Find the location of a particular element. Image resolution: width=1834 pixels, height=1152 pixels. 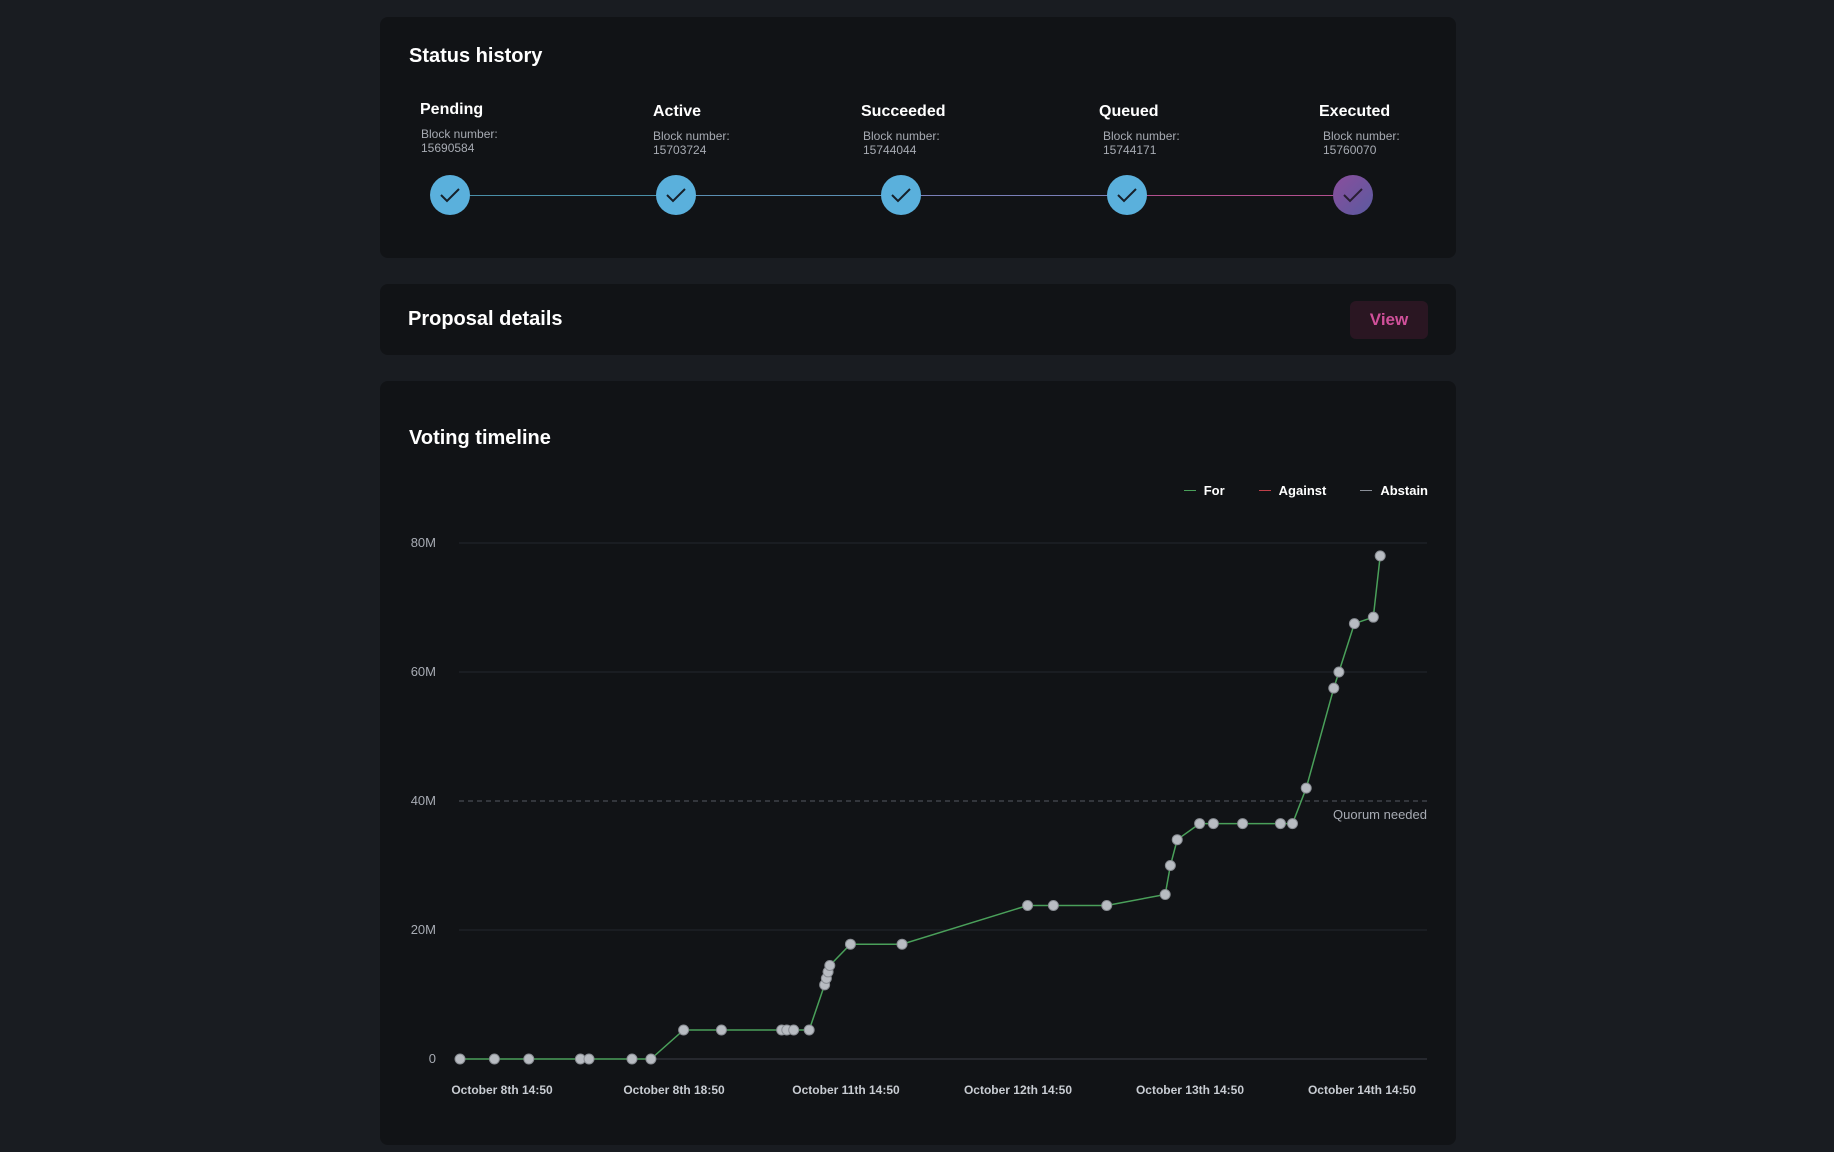

x-tick-label: October 14th 14:50 is located at coordinates (1362, 1090).